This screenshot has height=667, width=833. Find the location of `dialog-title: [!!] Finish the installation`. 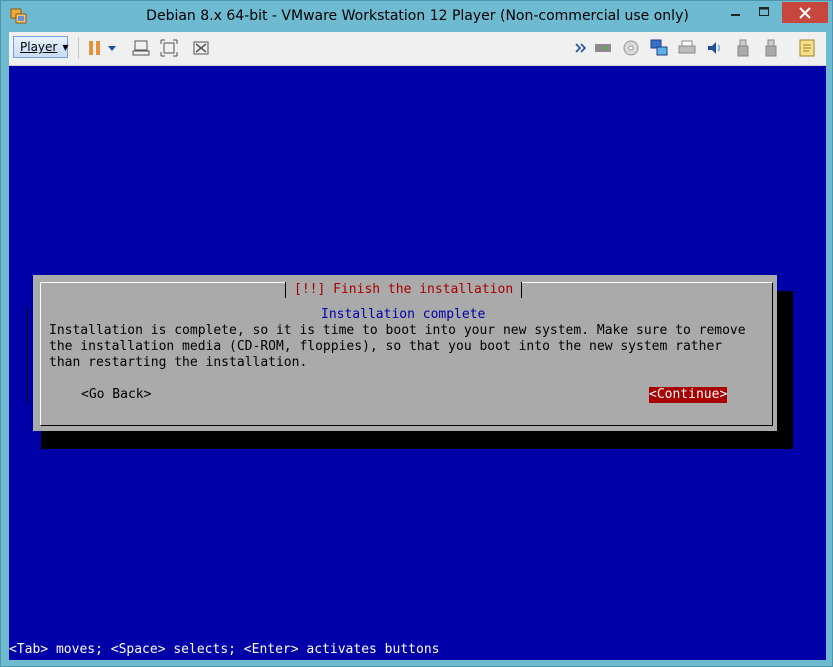

dialog-title: [!!] Finish the installation is located at coordinates (404, 290).